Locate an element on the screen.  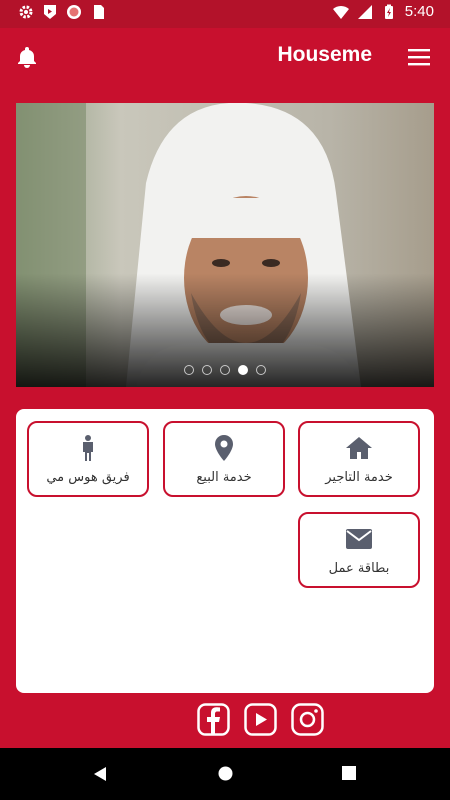
back-icon is located at coordinates (100, 774).